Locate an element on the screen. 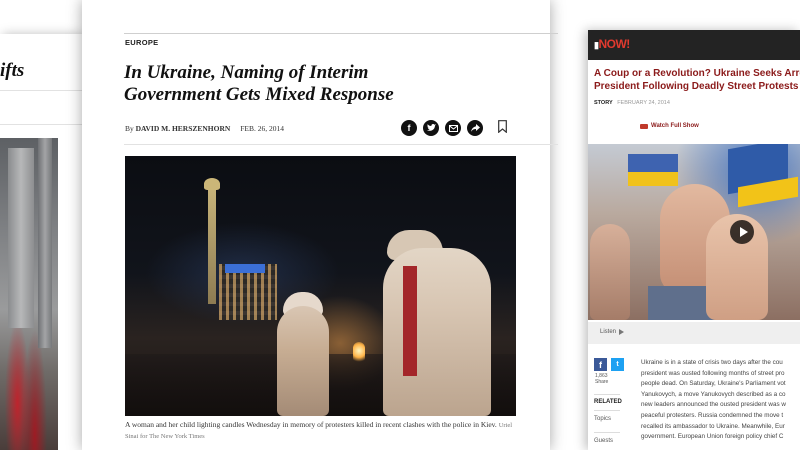 The image size is (800, 450). headline-line: Government Gets Mixed Response is located at coordinates (259, 94).